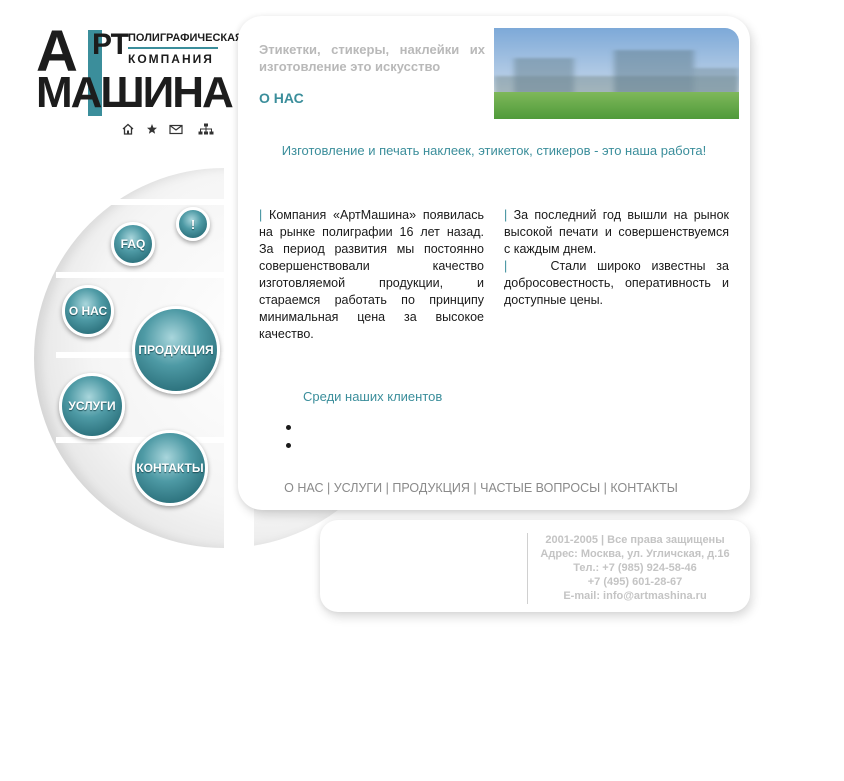 This screenshot has height=781, width=844. What do you see at coordinates (303, 488) in the screenshot?
I see `footer-link-about: О НАС` at bounding box center [303, 488].